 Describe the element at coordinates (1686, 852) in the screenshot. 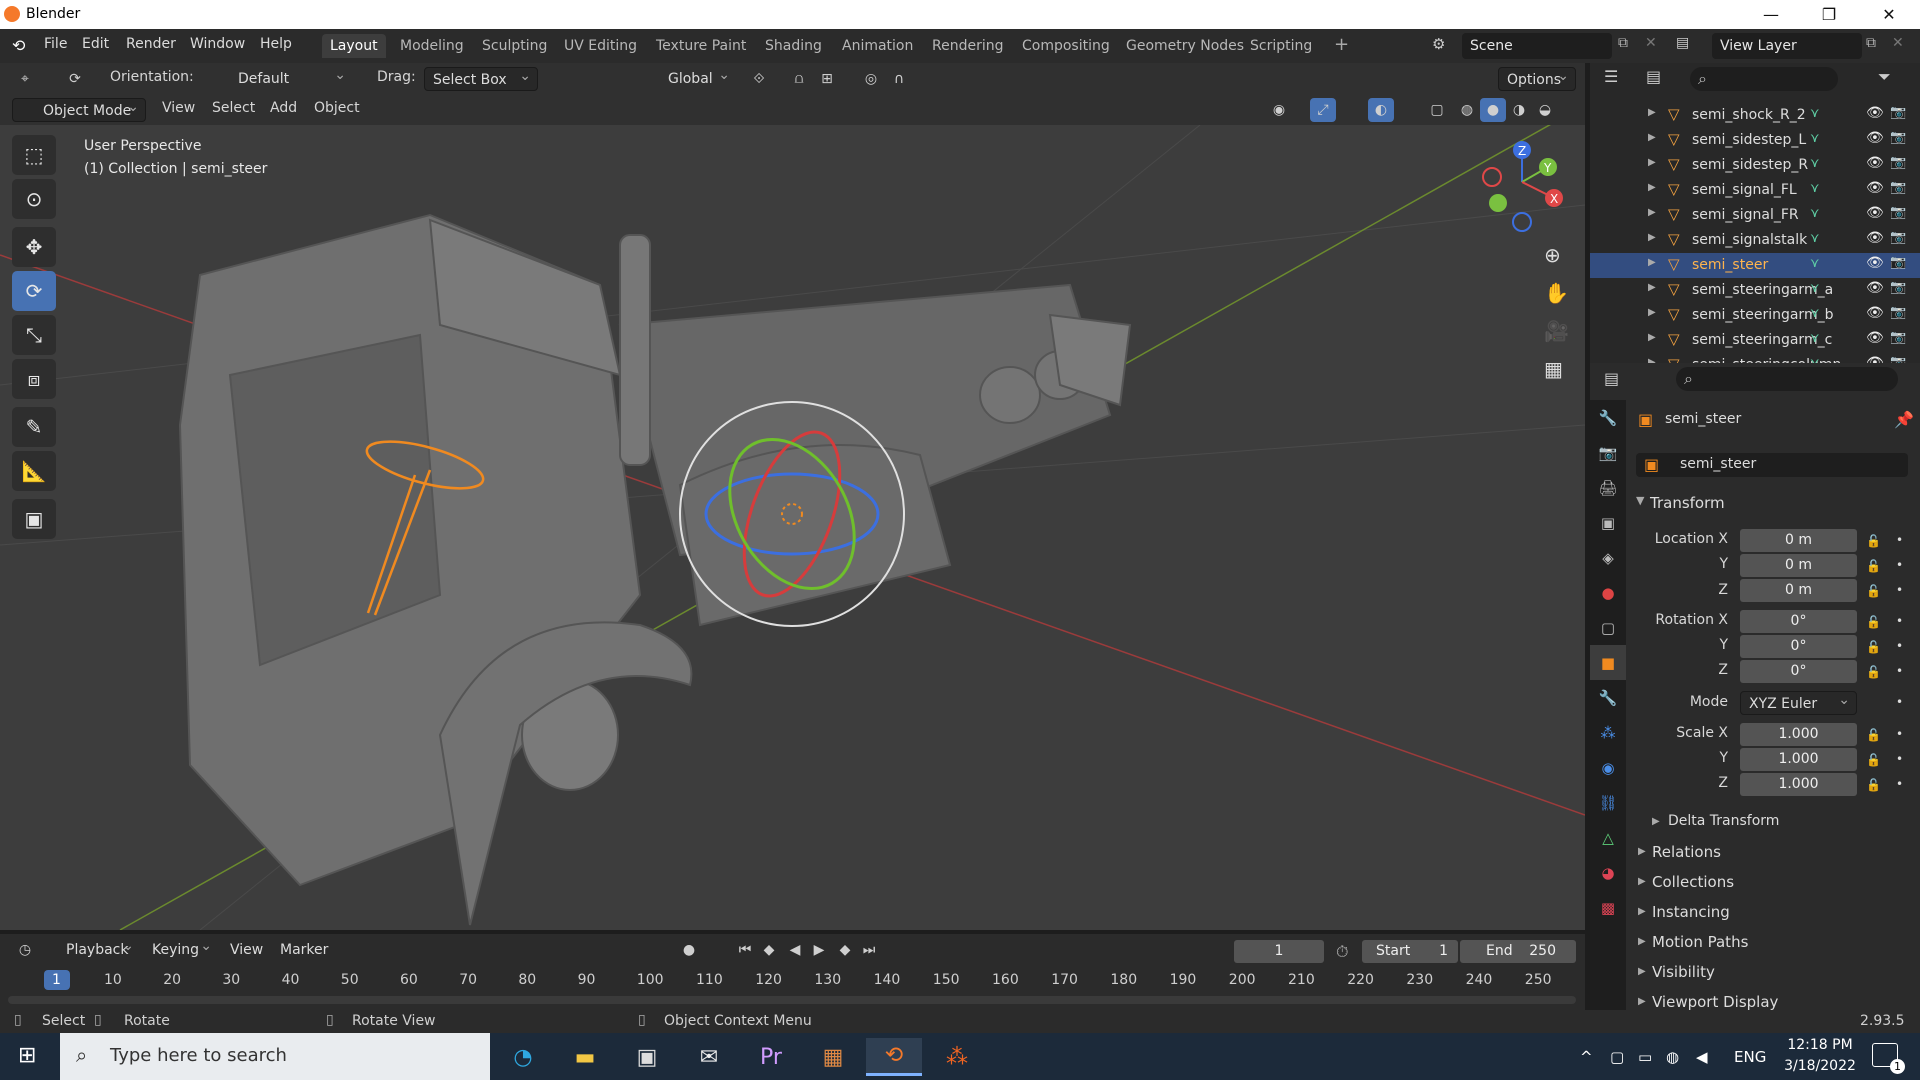

I see `panel-header: Relations` at that location.